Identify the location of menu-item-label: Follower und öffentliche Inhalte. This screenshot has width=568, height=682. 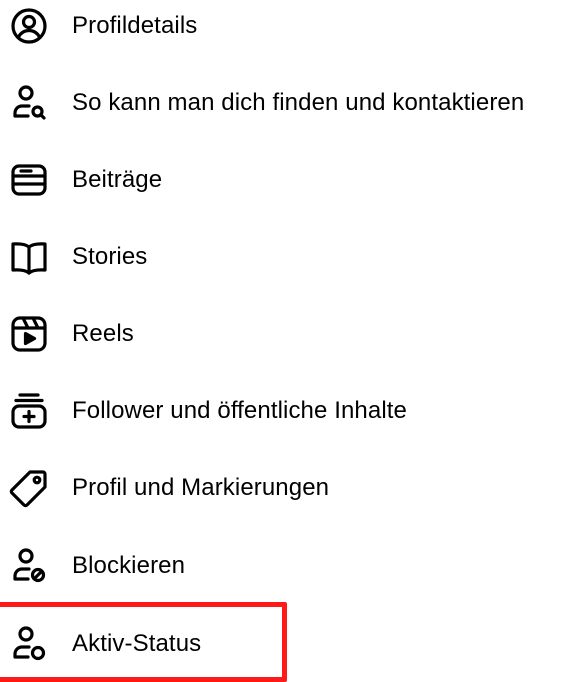
(239, 410).